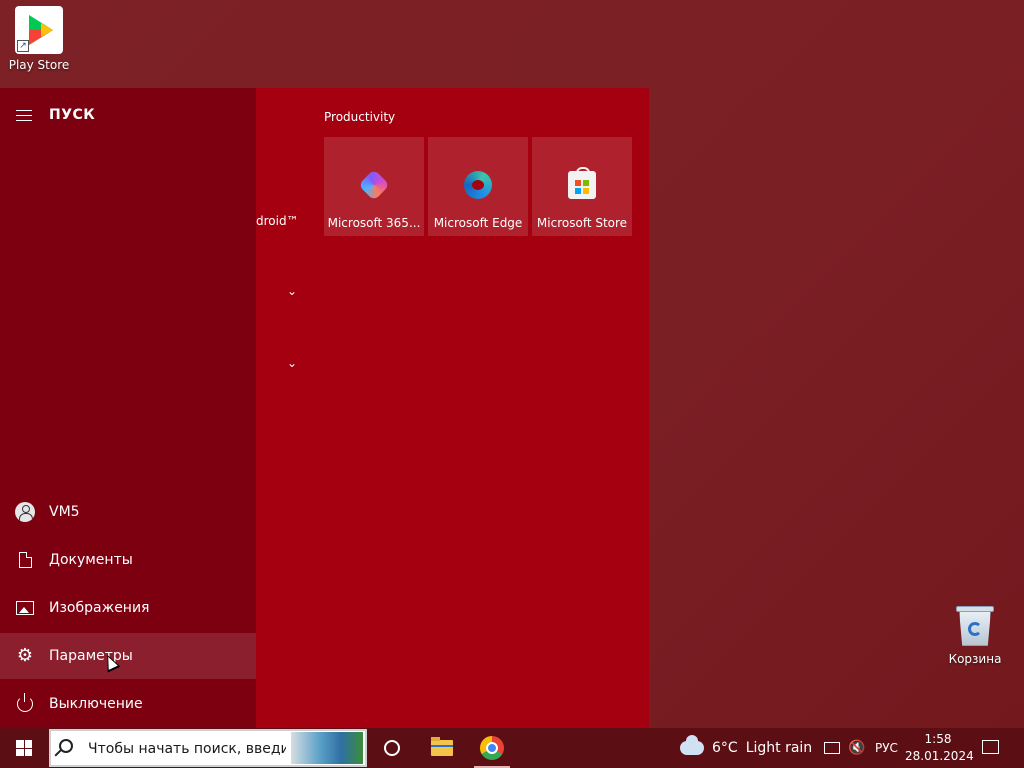 The height and width of the screenshot is (768, 1024). I want to click on network-icon, so click(832, 748).